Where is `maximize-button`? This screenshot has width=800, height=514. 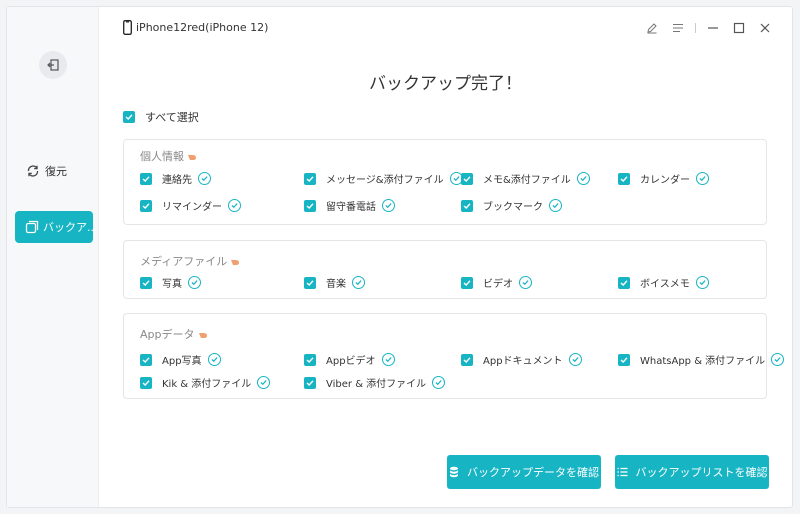 maximize-button is located at coordinates (739, 28).